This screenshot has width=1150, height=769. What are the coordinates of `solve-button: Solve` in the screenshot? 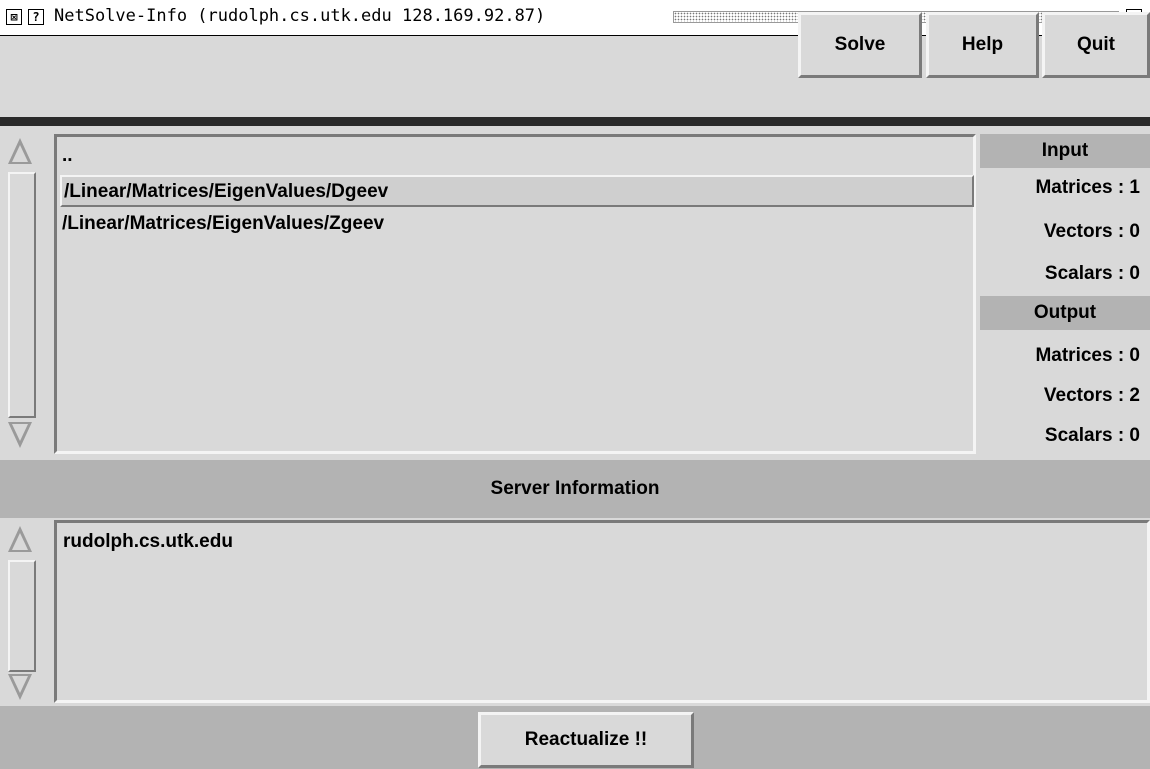 It's located at (860, 45).